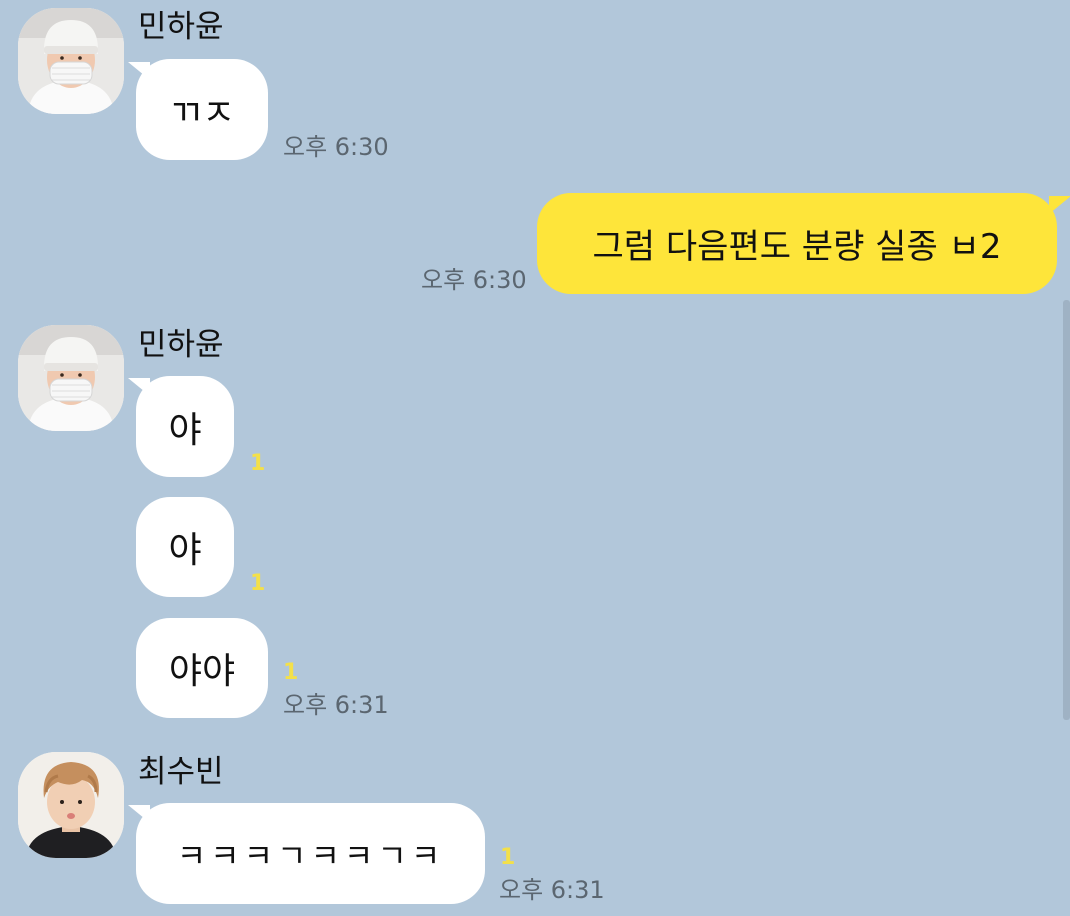 The height and width of the screenshot is (916, 1070). Describe the element at coordinates (202, 668) in the screenshot. I see `message-bubble: 야야` at that location.